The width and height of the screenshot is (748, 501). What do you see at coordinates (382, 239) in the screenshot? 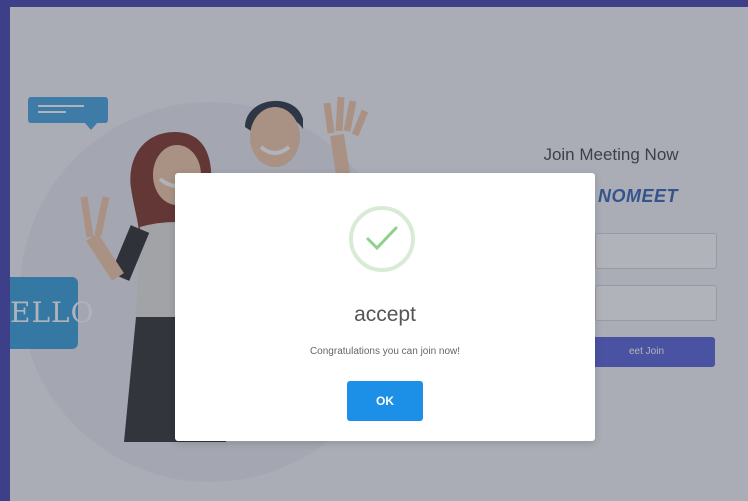
I see `checkmark-success-icon` at bounding box center [382, 239].